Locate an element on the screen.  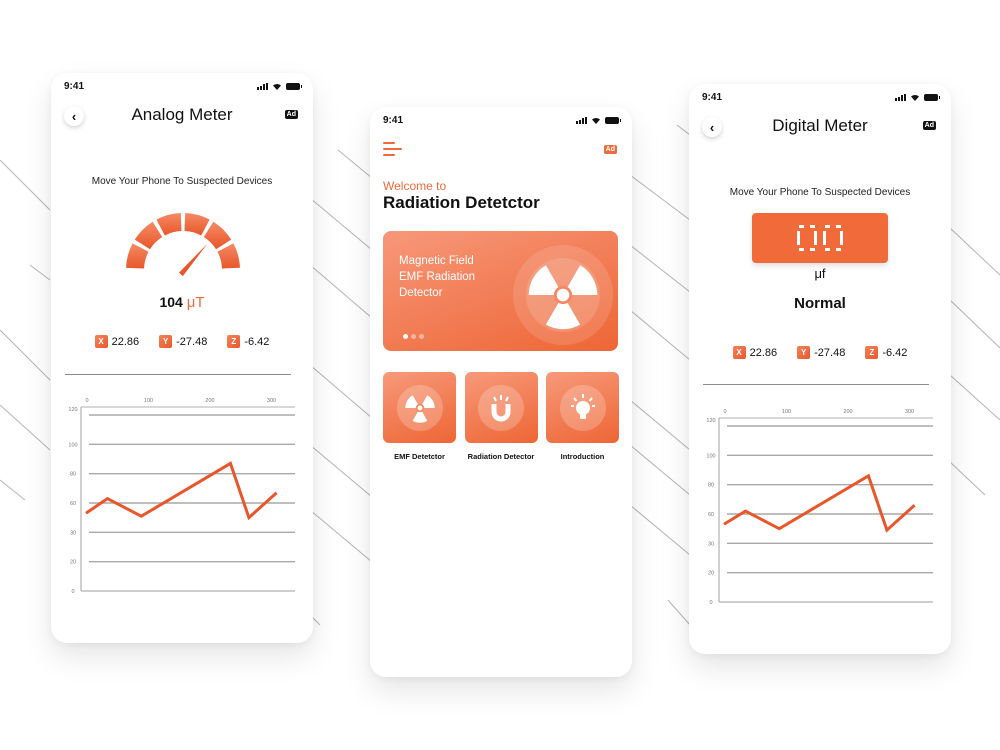
banner-line: Detector is located at coordinates (421, 293).